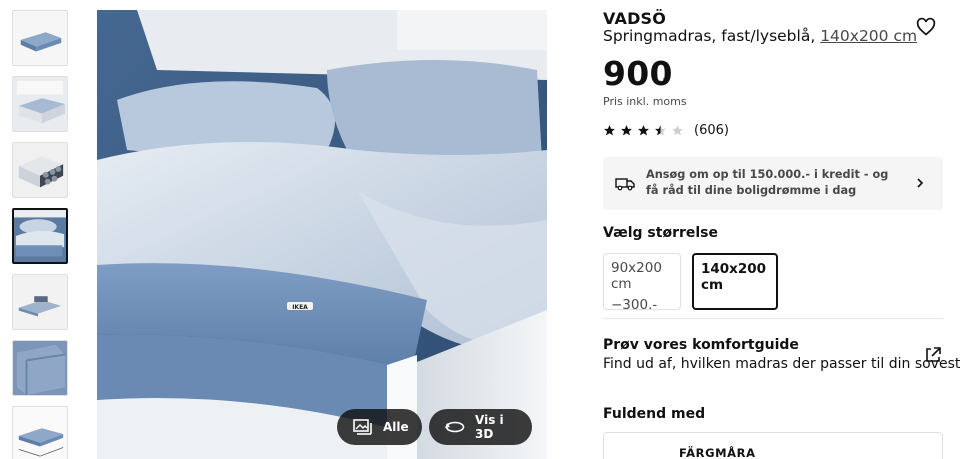 Image resolution: width=960 pixels, height=459 pixels. Describe the element at coordinates (455, 427) in the screenshot. I see `rotate-3d-icon` at that location.